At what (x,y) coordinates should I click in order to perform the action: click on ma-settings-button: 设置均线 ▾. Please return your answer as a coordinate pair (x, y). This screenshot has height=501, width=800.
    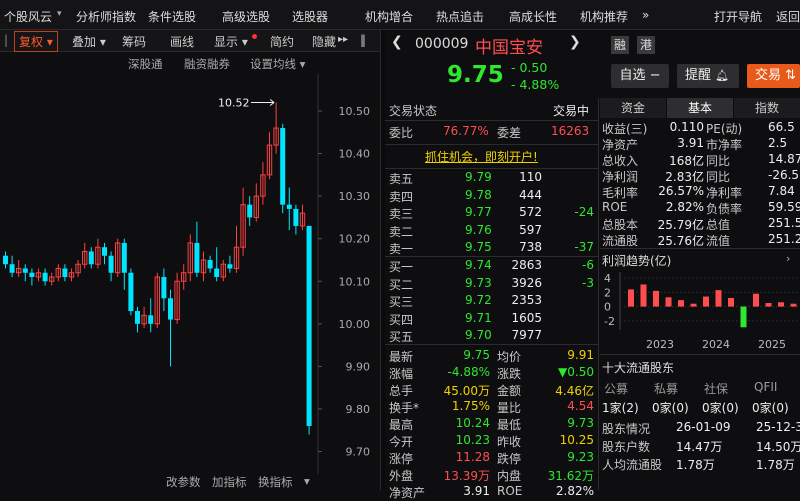
    Looking at the image, I should click on (277, 64).